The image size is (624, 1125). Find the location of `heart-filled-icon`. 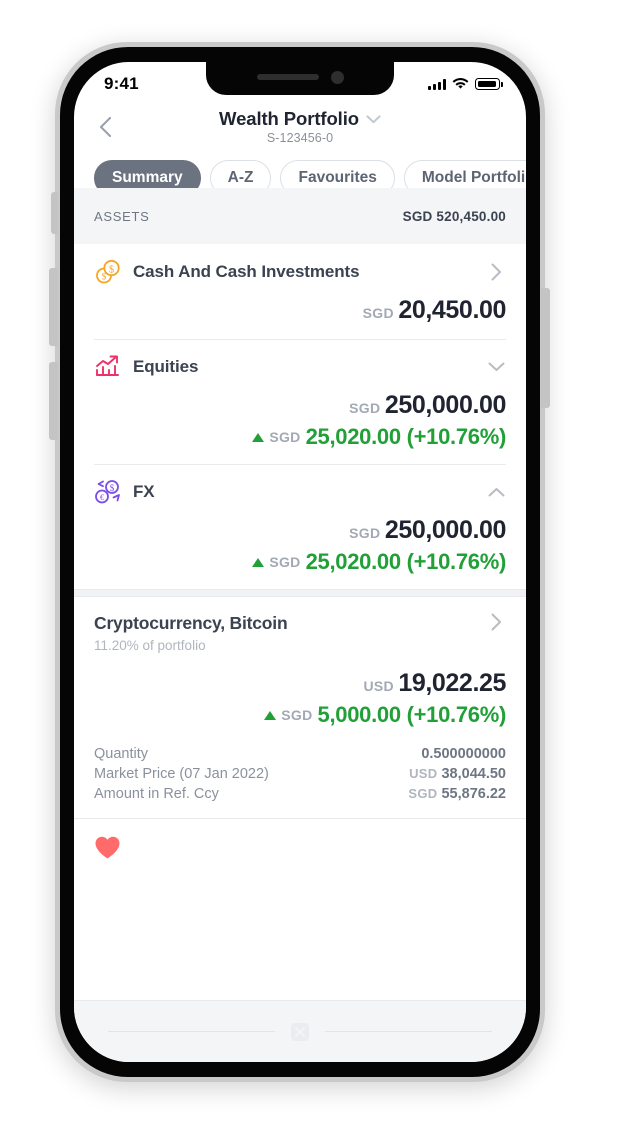

heart-filled-icon is located at coordinates (107, 847).